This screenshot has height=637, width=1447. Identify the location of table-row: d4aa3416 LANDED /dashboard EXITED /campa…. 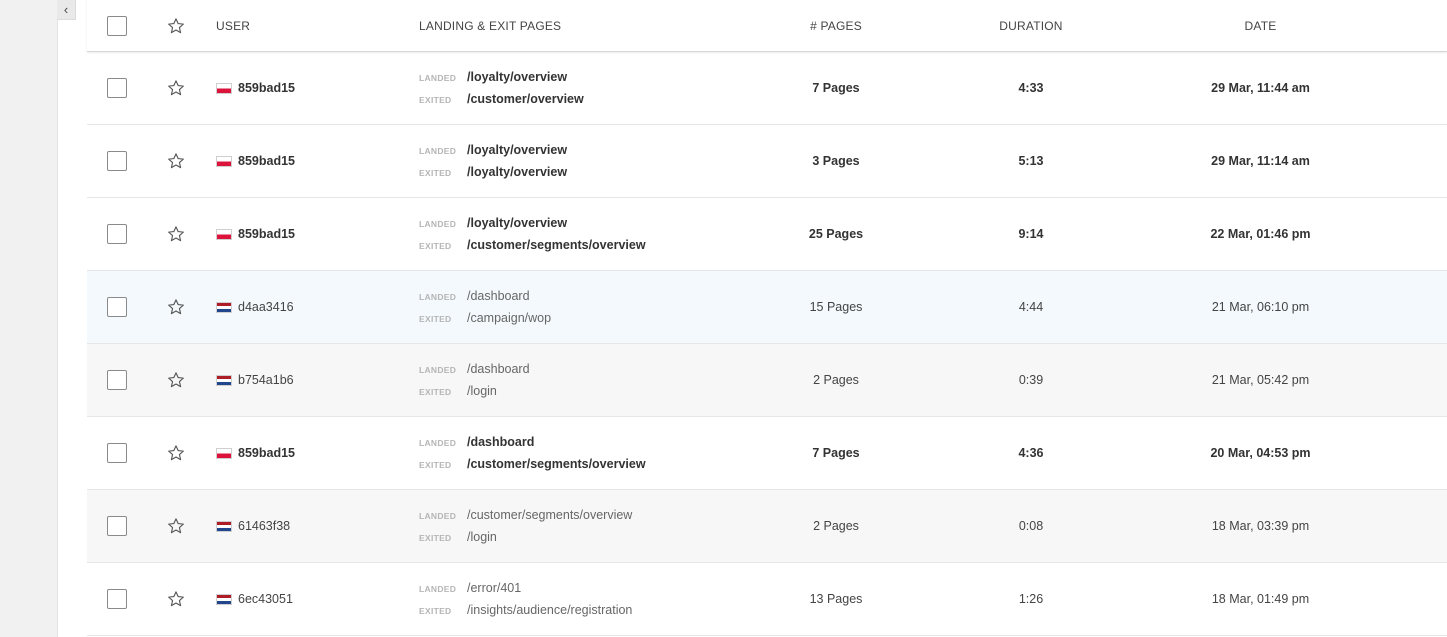
(767, 307).